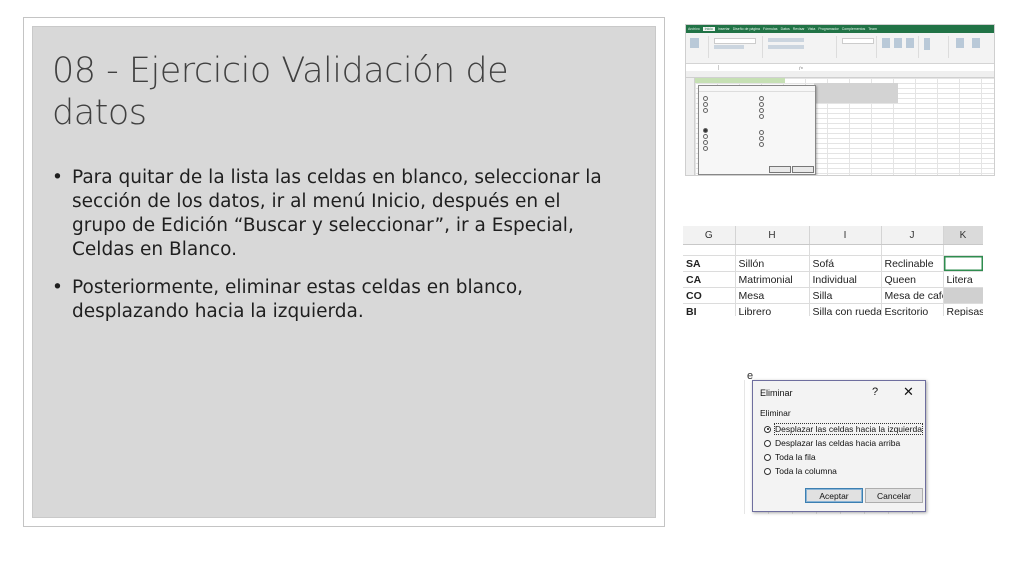 The height and width of the screenshot is (576, 1024). What do you see at coordinates (912, 279) in the screenshot?
I see `cell: Queen` at bounding box center [912, 279].